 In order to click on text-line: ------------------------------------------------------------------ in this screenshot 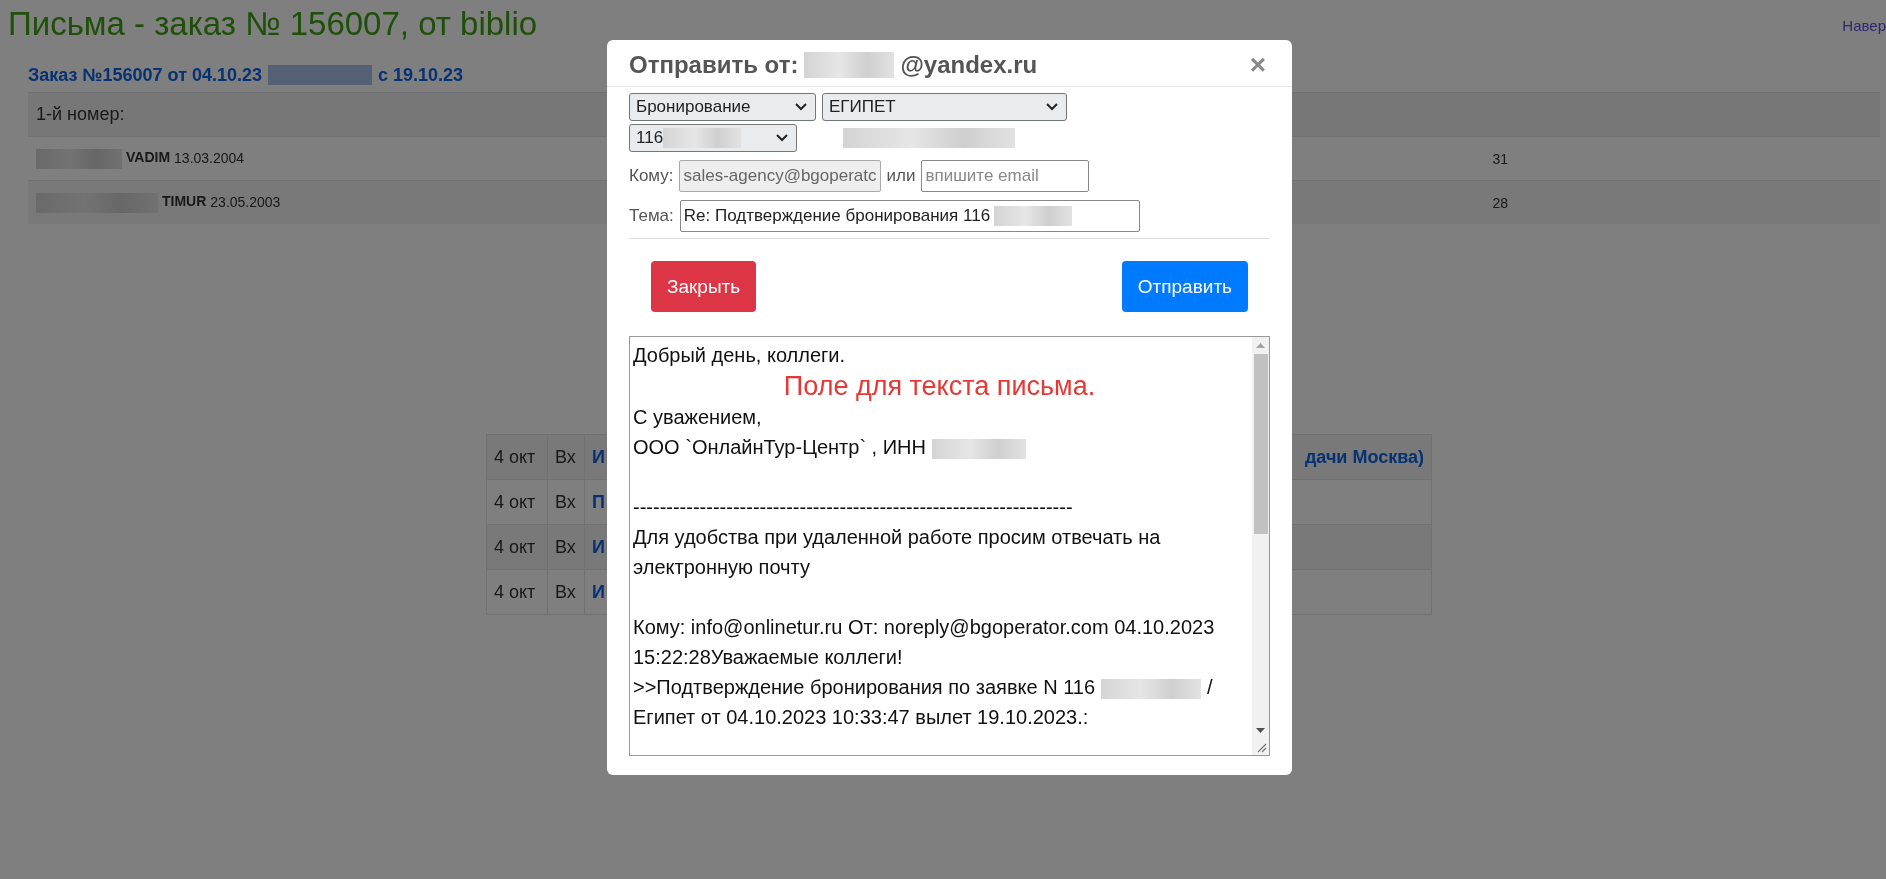, I will do `click(853, 507)`.